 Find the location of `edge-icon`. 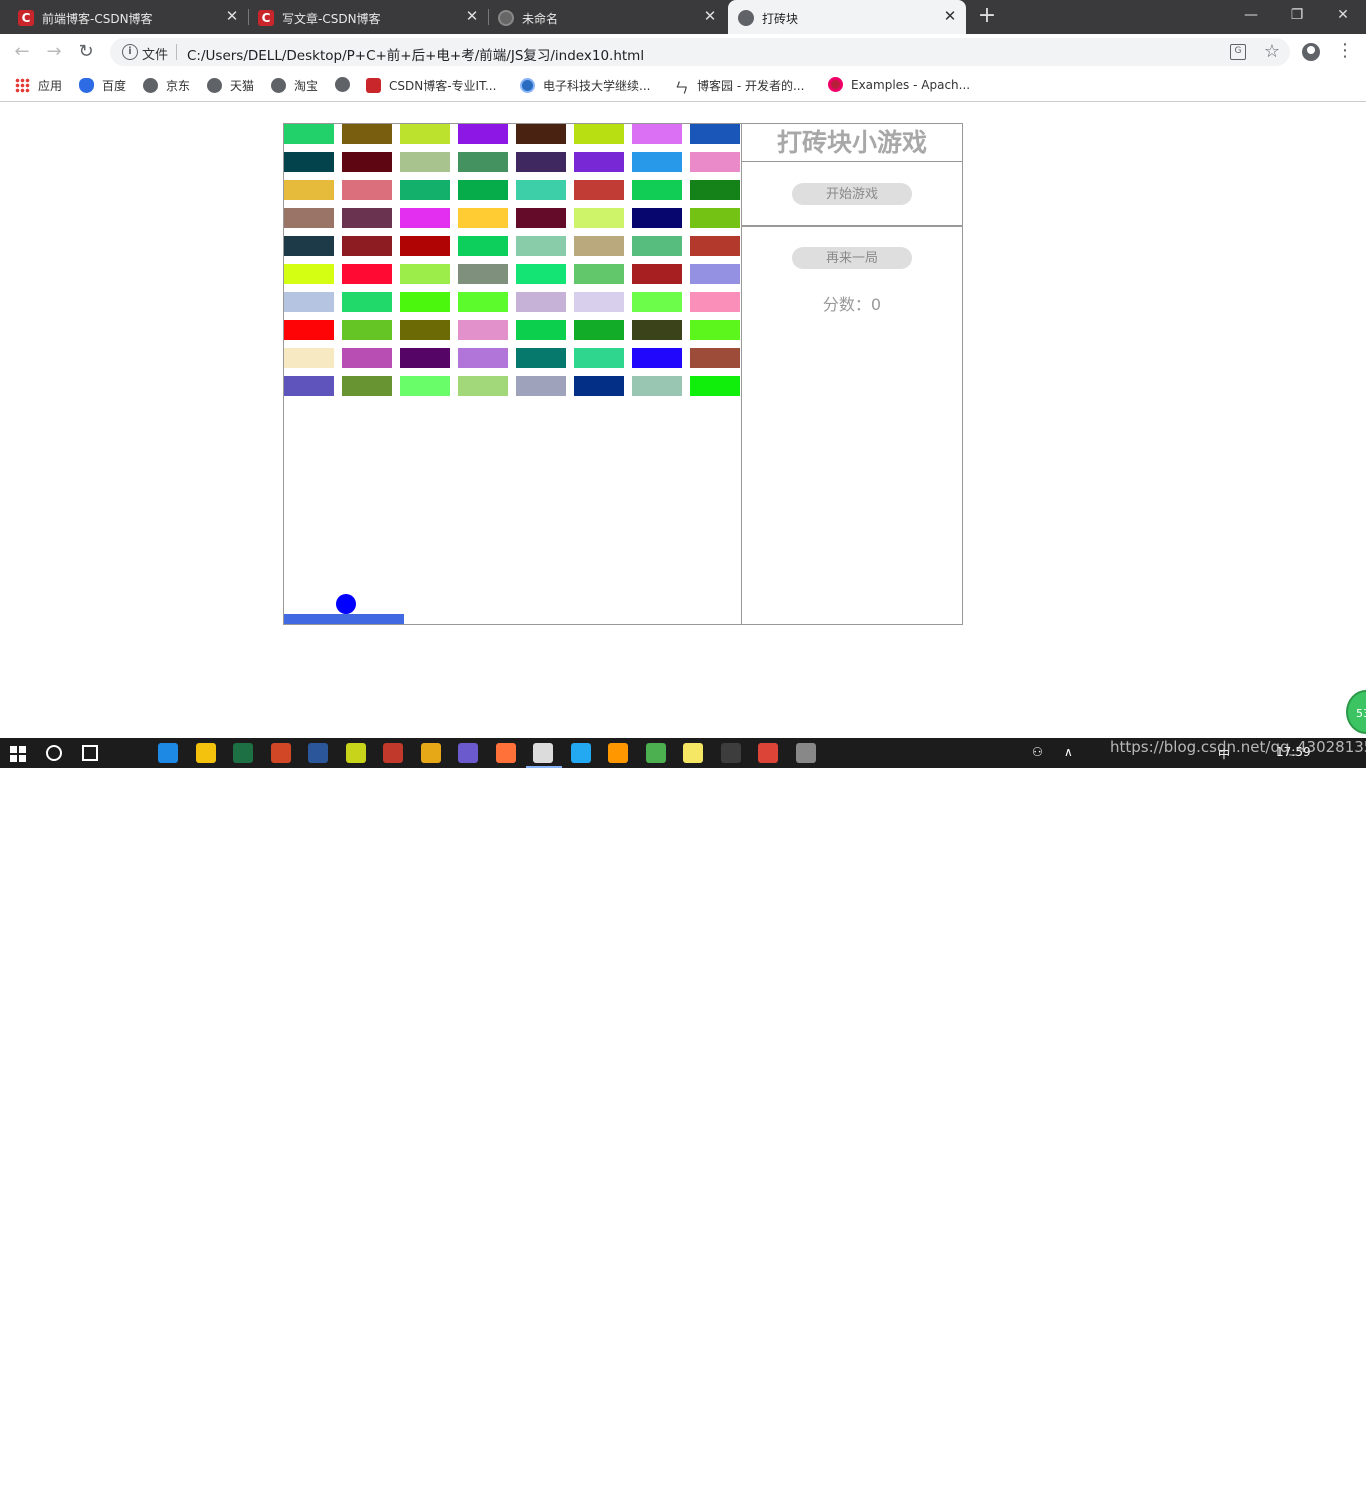

edge-icon is located at coordinates (168, 753).